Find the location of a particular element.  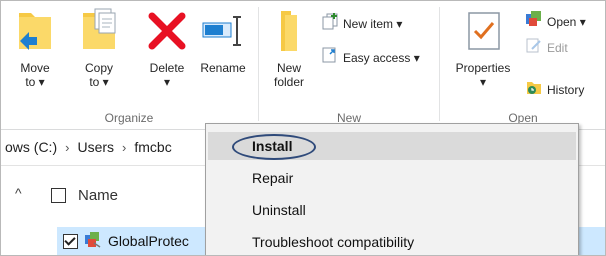

rename-button: Rename is located at coordinates (223, 41).